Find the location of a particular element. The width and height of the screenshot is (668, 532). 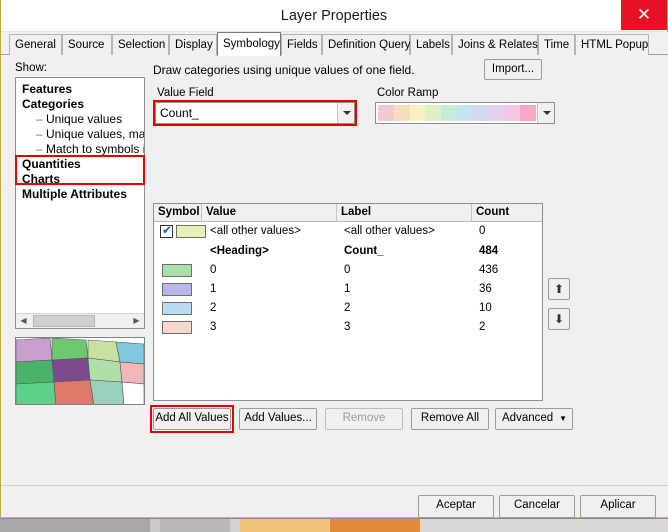

sidebar-item-categories: Categories is located at coordinates (80, 104).